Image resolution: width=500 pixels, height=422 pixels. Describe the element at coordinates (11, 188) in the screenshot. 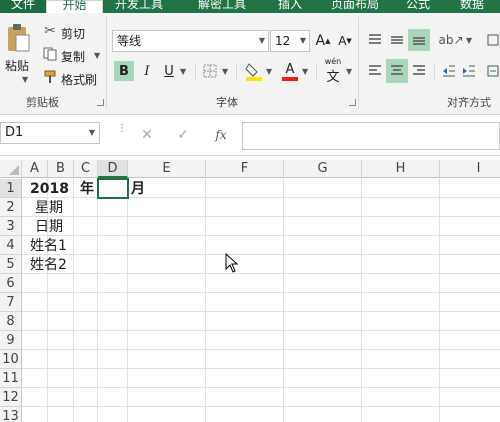

I see `row-header: 1` at that location.